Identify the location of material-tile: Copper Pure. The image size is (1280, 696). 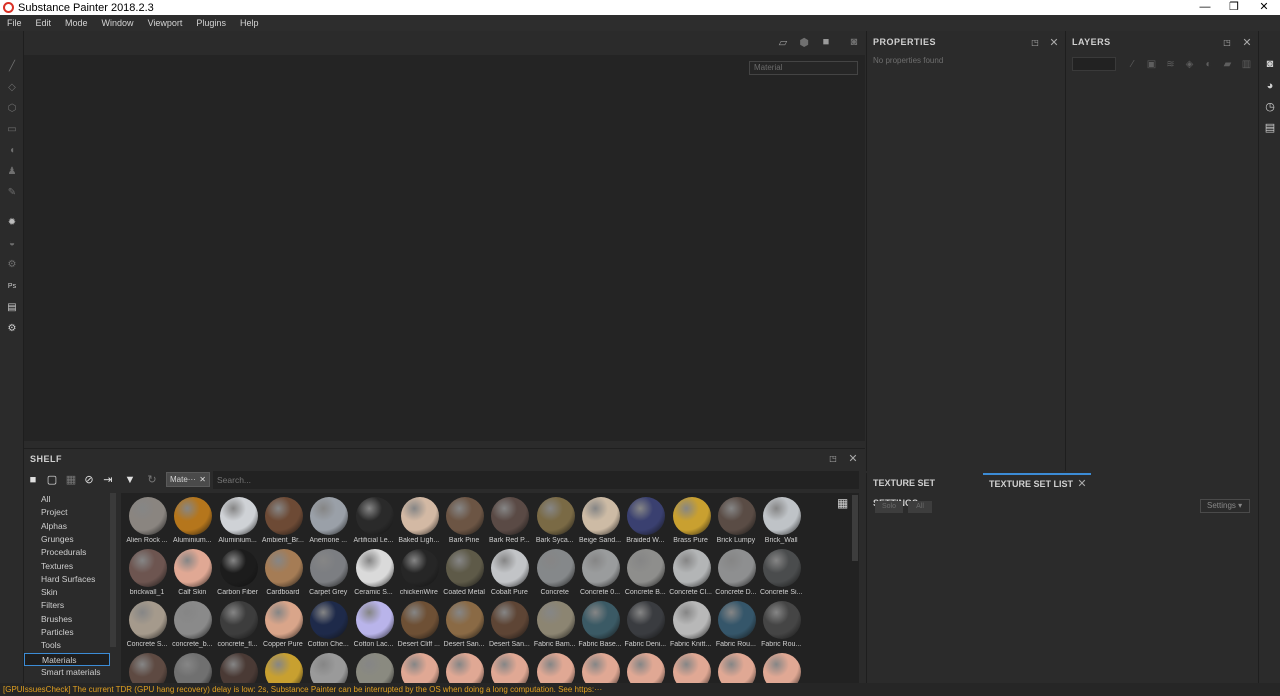
(283, 625).